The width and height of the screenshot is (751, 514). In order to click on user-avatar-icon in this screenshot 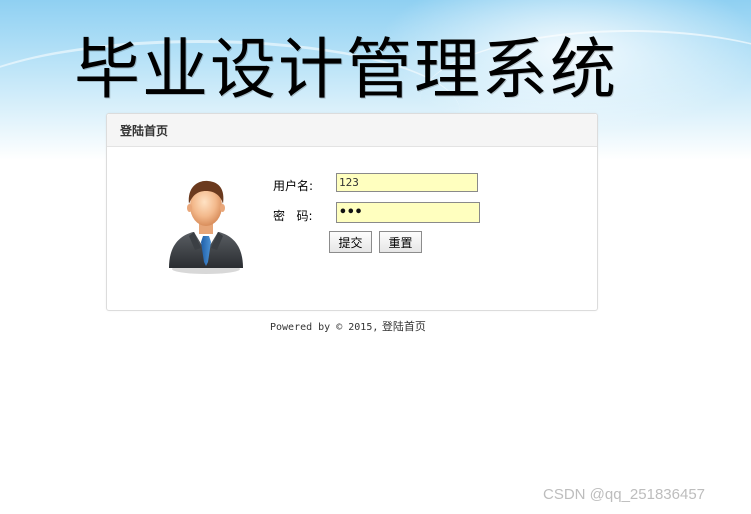, I will do `click(206, 227)`.